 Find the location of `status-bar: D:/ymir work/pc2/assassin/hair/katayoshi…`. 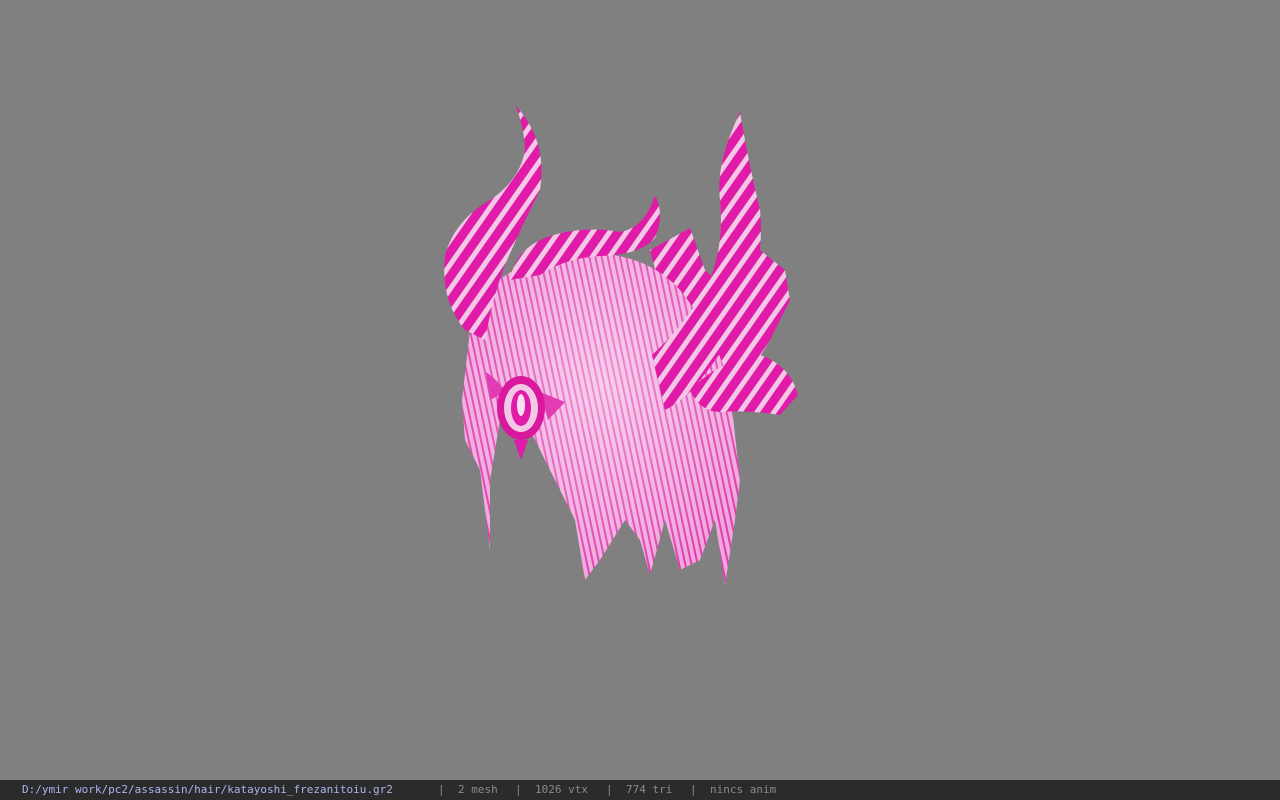

status-bar: D:/ymir work/pc2/assassin/hair/katayoshi… is located at coordinates (640, 790).